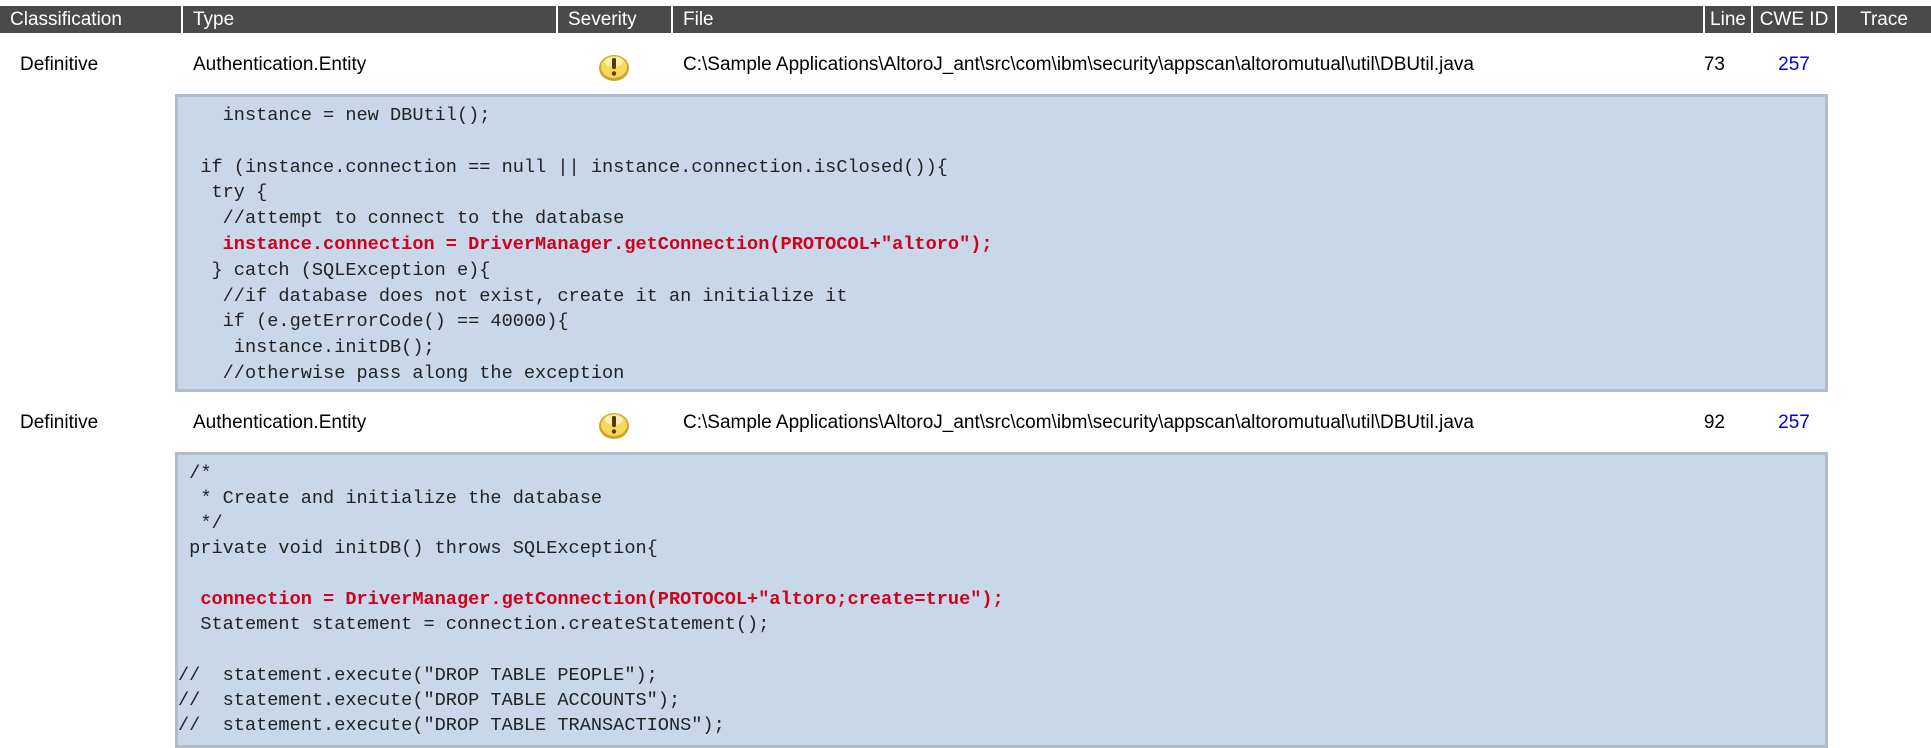 The image size is (1931, 748). Describe the element at coordinates (1714, 64) in the screenshot. I see `line-number-cell: 73` at that location.